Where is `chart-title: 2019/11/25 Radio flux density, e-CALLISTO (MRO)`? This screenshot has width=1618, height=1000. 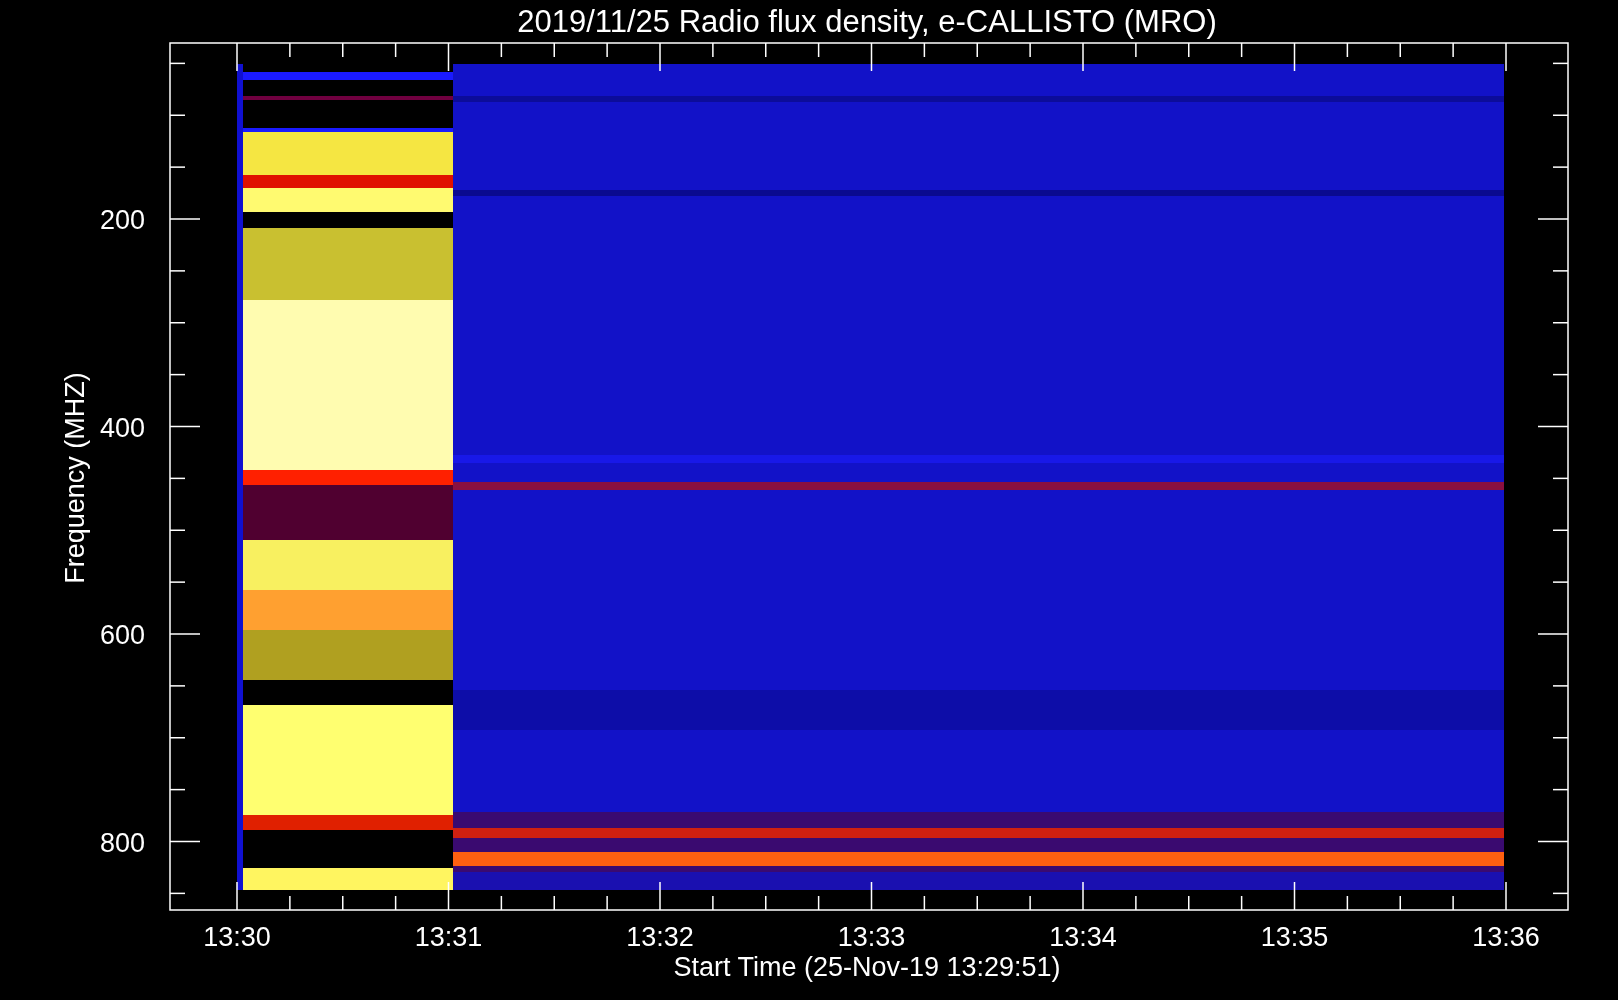 chart-title: 2019/11/25 Radio flux density, e-CALLISTO (MRO) is located at coordinates (867, 21).